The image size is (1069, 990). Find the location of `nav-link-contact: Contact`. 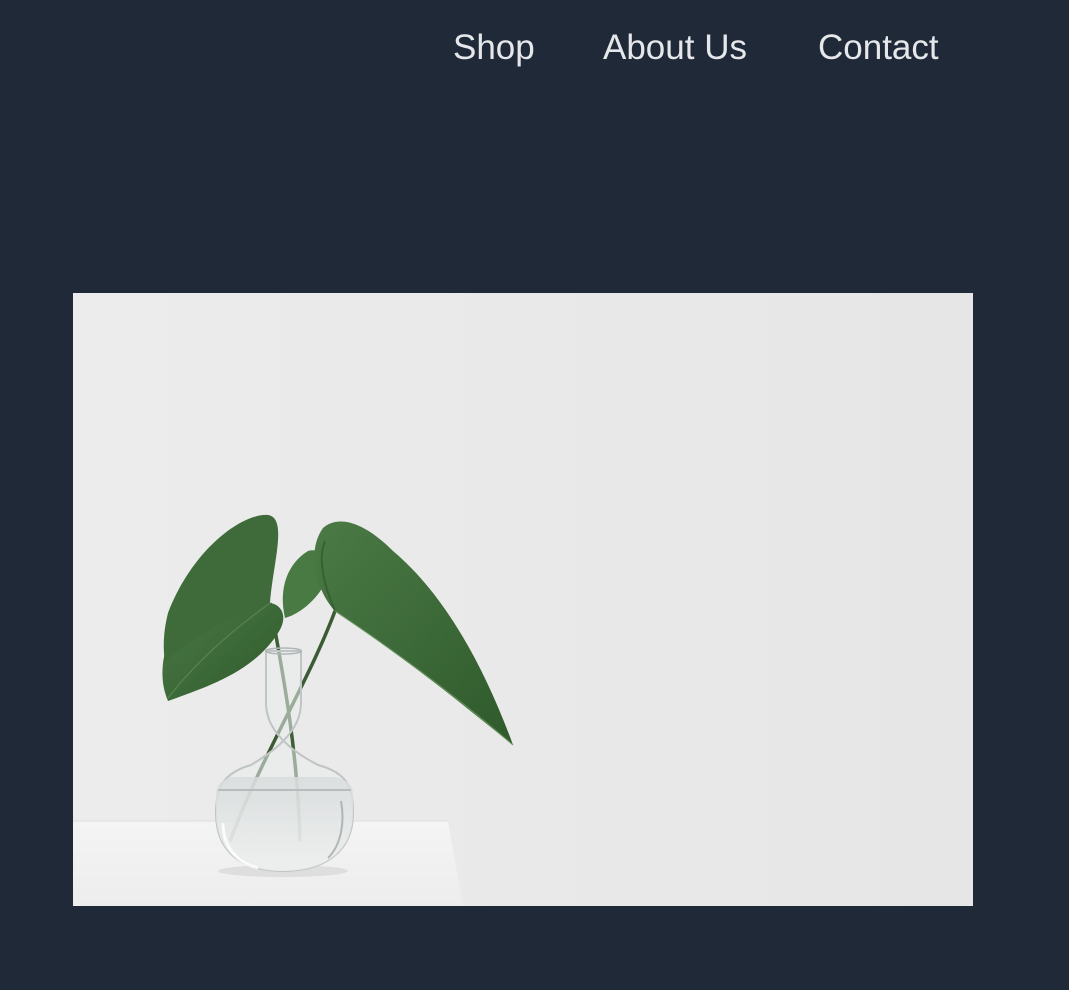

nav-link-contact: Contact is located at coordinates (878, 48).